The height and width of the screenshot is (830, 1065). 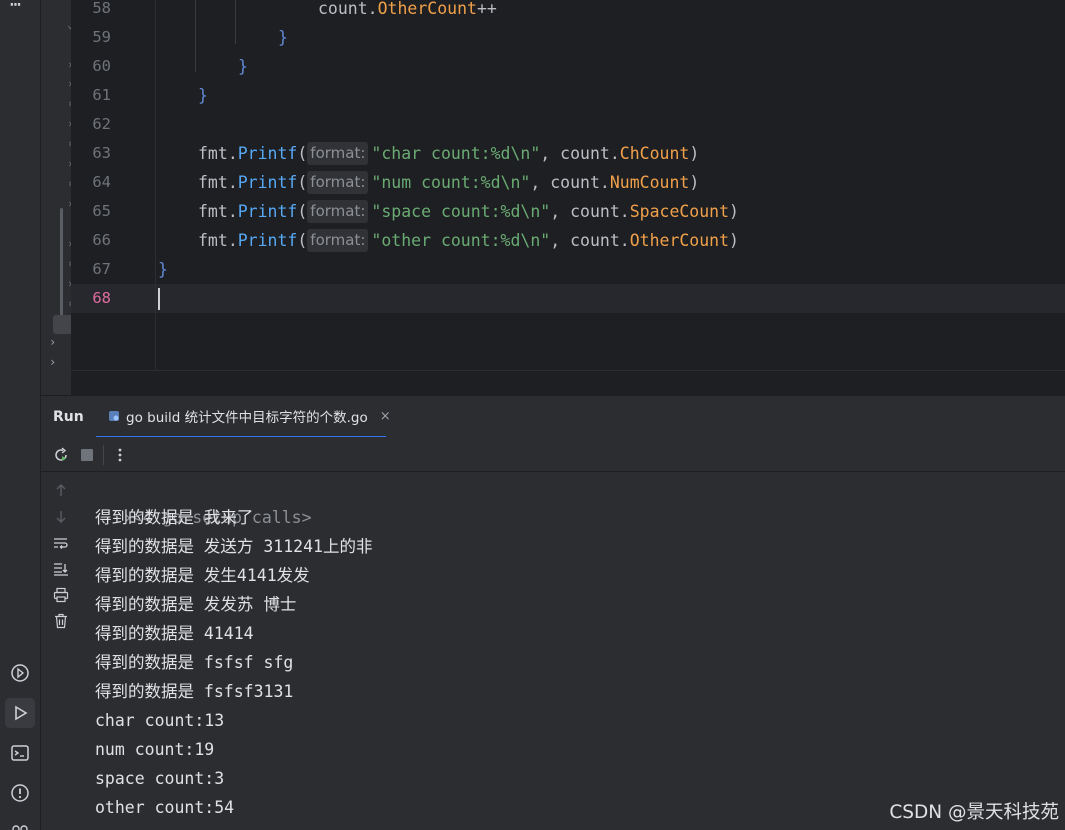 I want to click on code-token: "other count:%d\n", so click(x=461, y=240).